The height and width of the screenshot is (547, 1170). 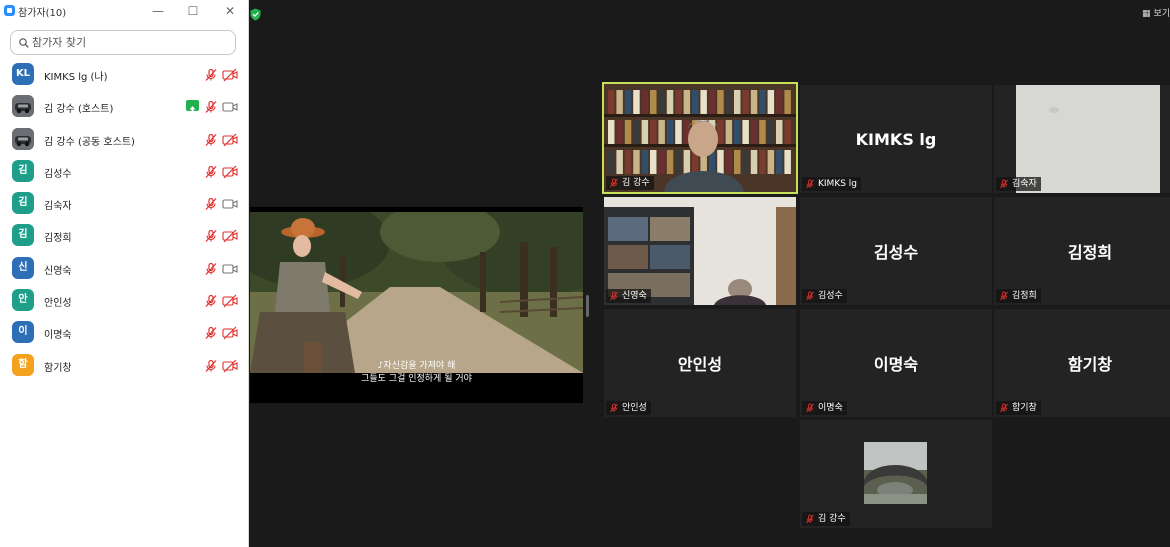 I want to click on video-tile: 신영숙, so click(x=700, y=251).